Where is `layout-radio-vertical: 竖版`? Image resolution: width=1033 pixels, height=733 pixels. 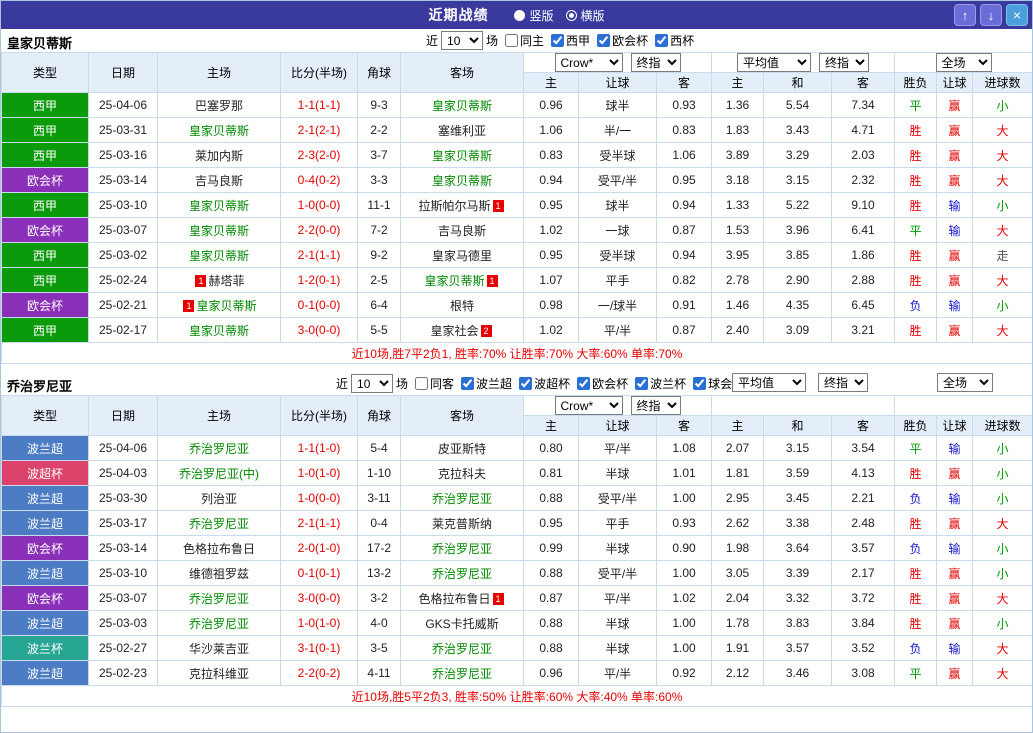 layout-radio-vertical: 竖版 is located at coordinates (534, 15).